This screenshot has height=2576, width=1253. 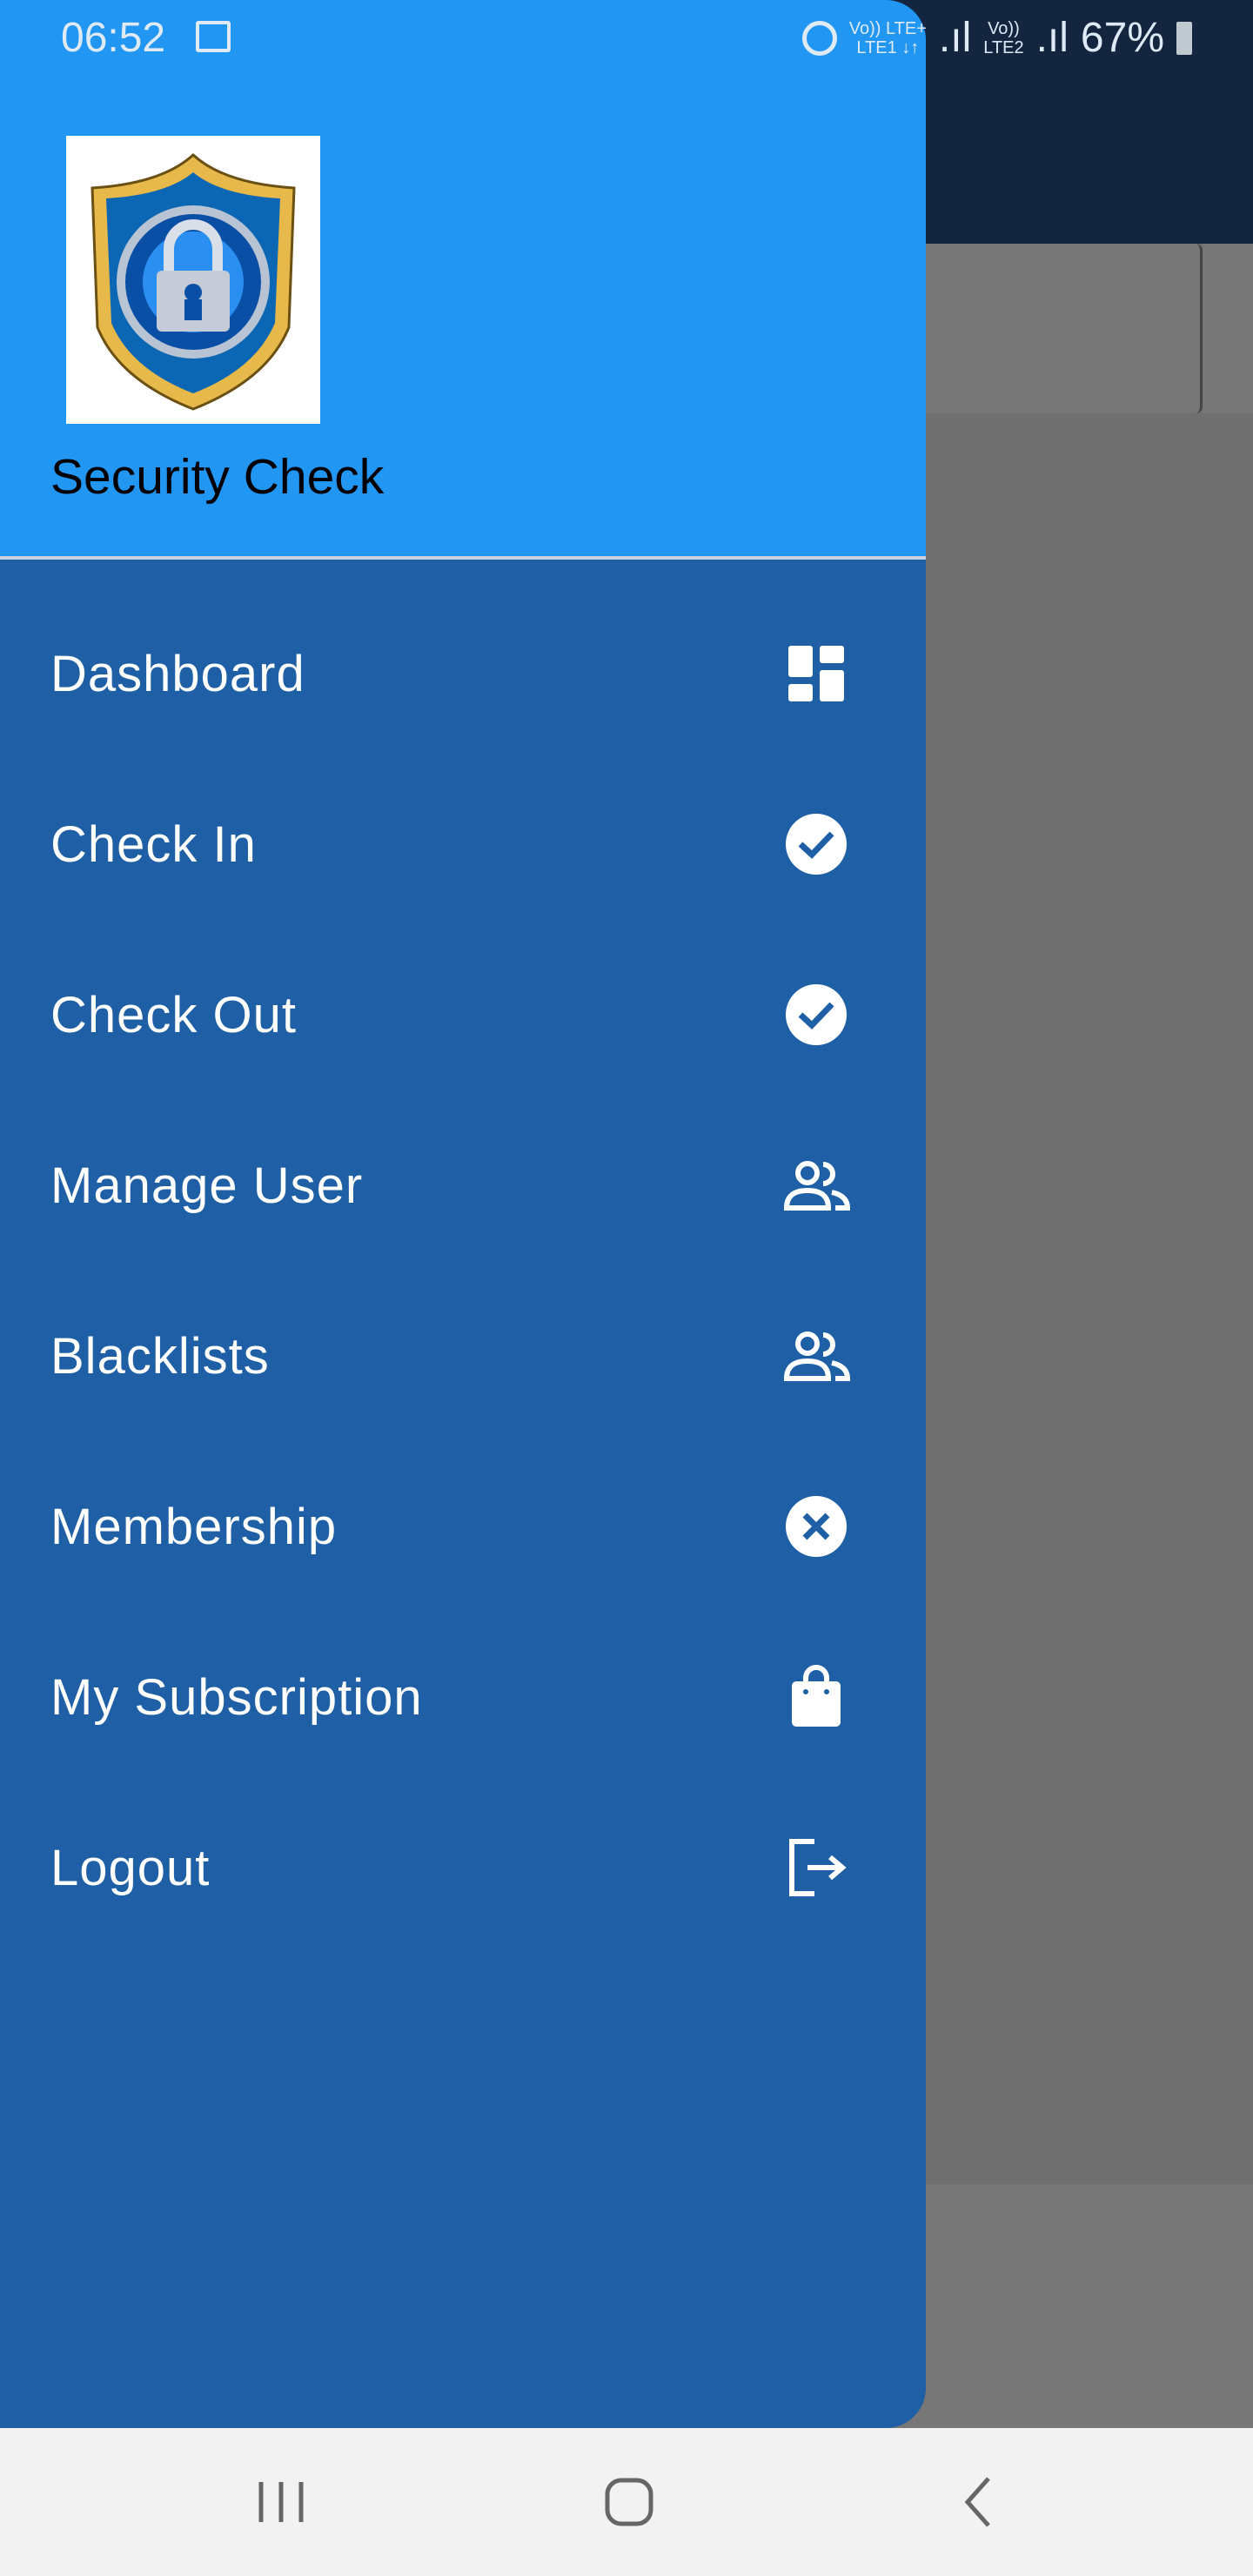 I want to click on sim2-indicator: Vo)) LTE2, so click(x=1003, y=37).